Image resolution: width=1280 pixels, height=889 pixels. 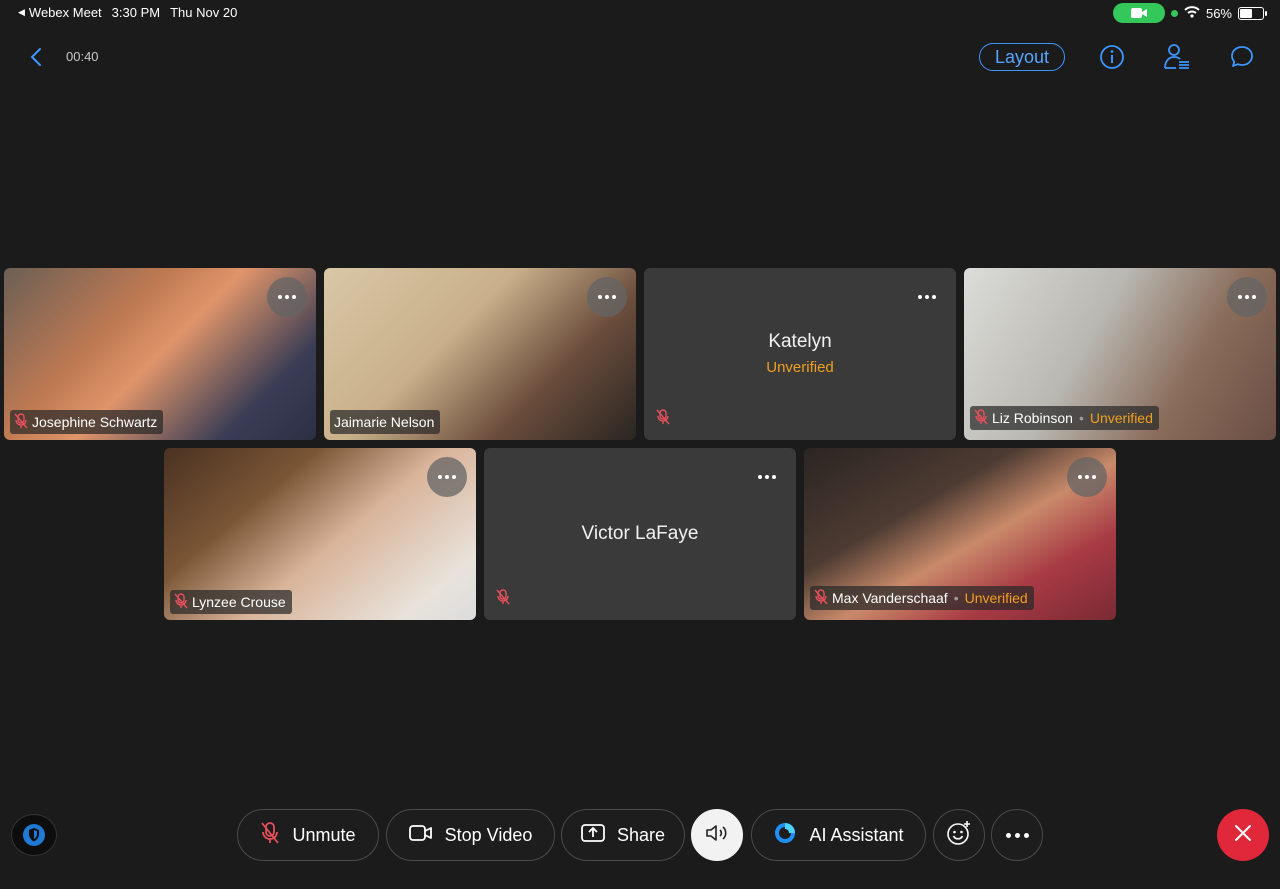 I want to click on participant-name: Lynzee Crouse, so click(x=239, y=602).